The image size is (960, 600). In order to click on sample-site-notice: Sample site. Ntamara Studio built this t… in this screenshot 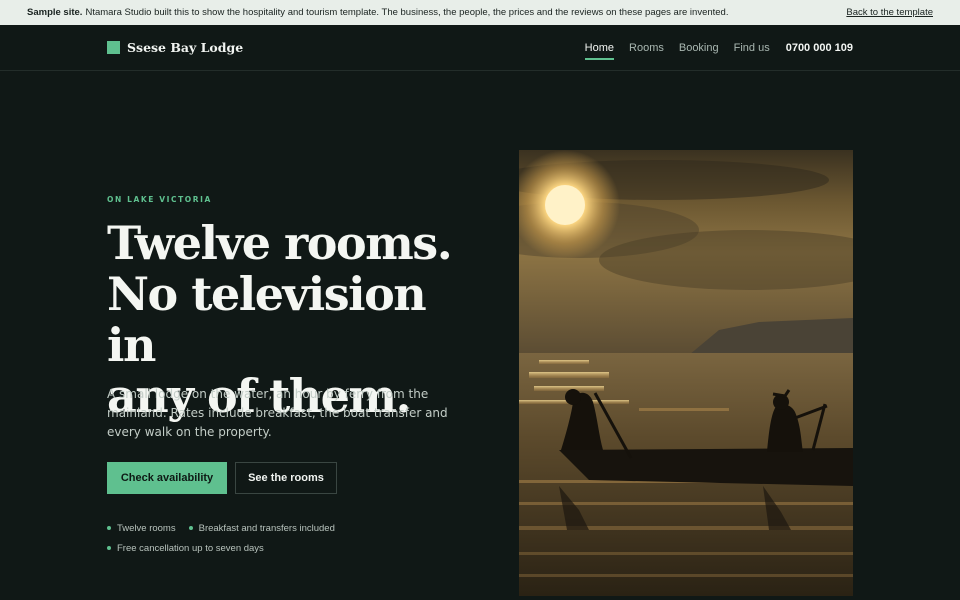, I will do `click(480, 12)`.